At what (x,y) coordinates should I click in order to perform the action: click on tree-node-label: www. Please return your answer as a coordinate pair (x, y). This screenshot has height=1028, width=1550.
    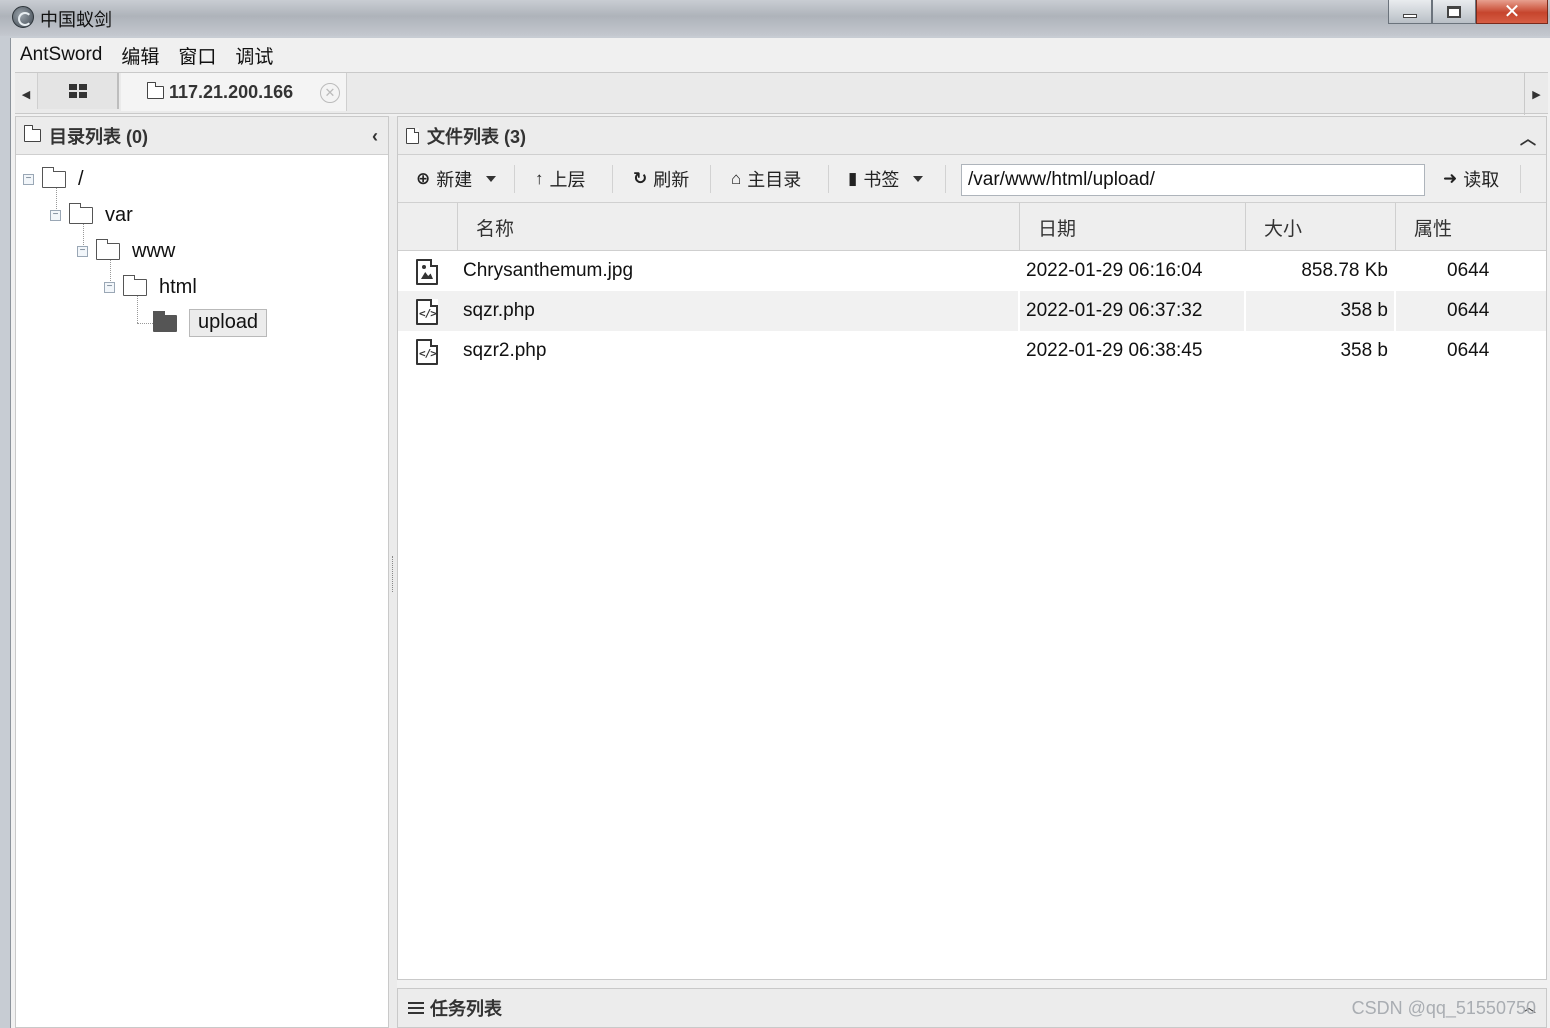
    Looking at the image, I should click on (154, 250).